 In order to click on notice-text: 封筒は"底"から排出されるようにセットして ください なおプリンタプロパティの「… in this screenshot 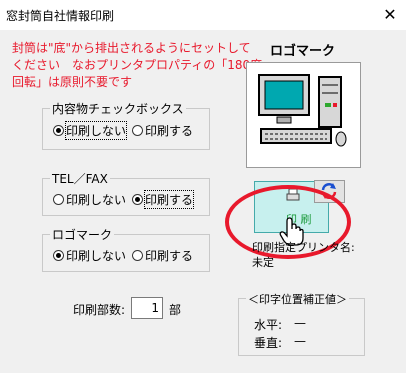, I will do `click(137, 65)`.